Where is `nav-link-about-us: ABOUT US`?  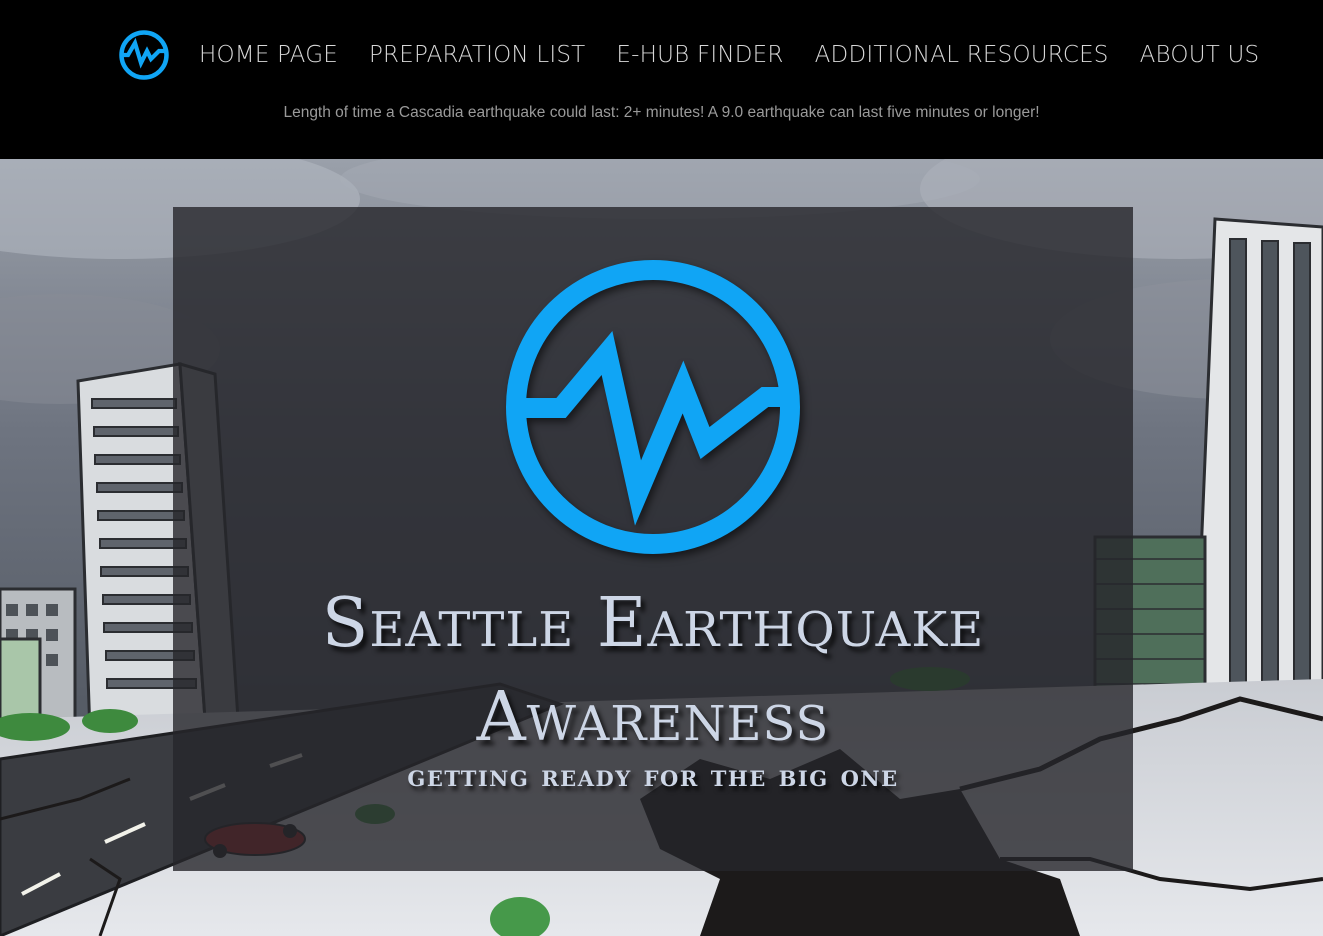
nav-link-about-us: ABOUT US is located at coordinates (1200, 55).